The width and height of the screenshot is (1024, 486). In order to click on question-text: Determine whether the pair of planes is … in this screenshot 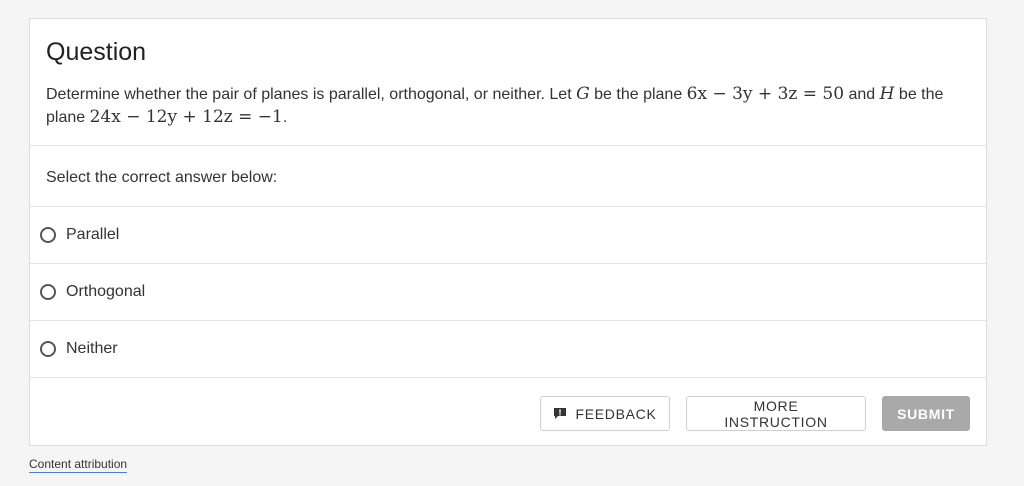, I will do `click(508, 106)`.